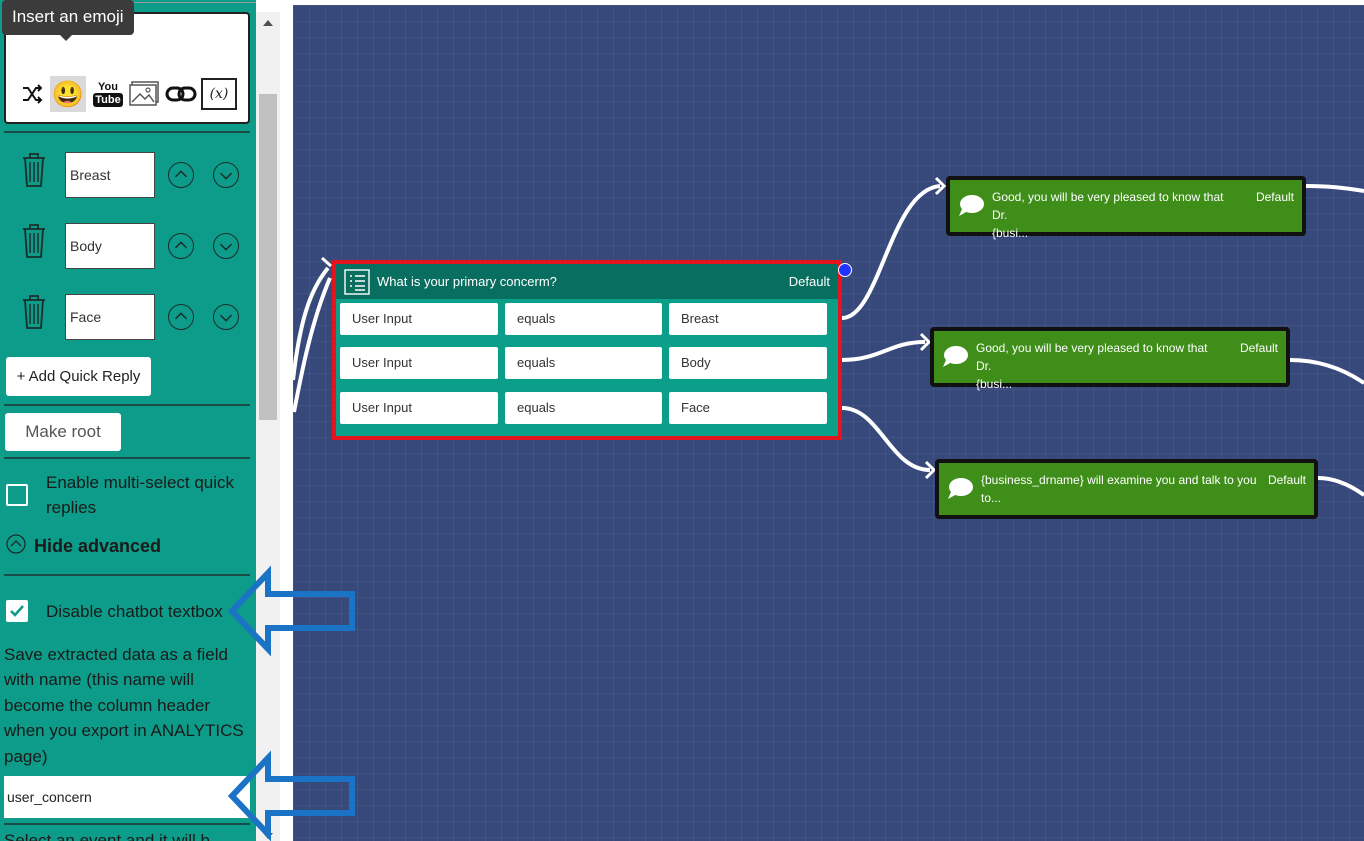  What do you see at coordinates (748, 408) in the screenshot?
I see `condition-value: Face` at bounding box center [748, 408].